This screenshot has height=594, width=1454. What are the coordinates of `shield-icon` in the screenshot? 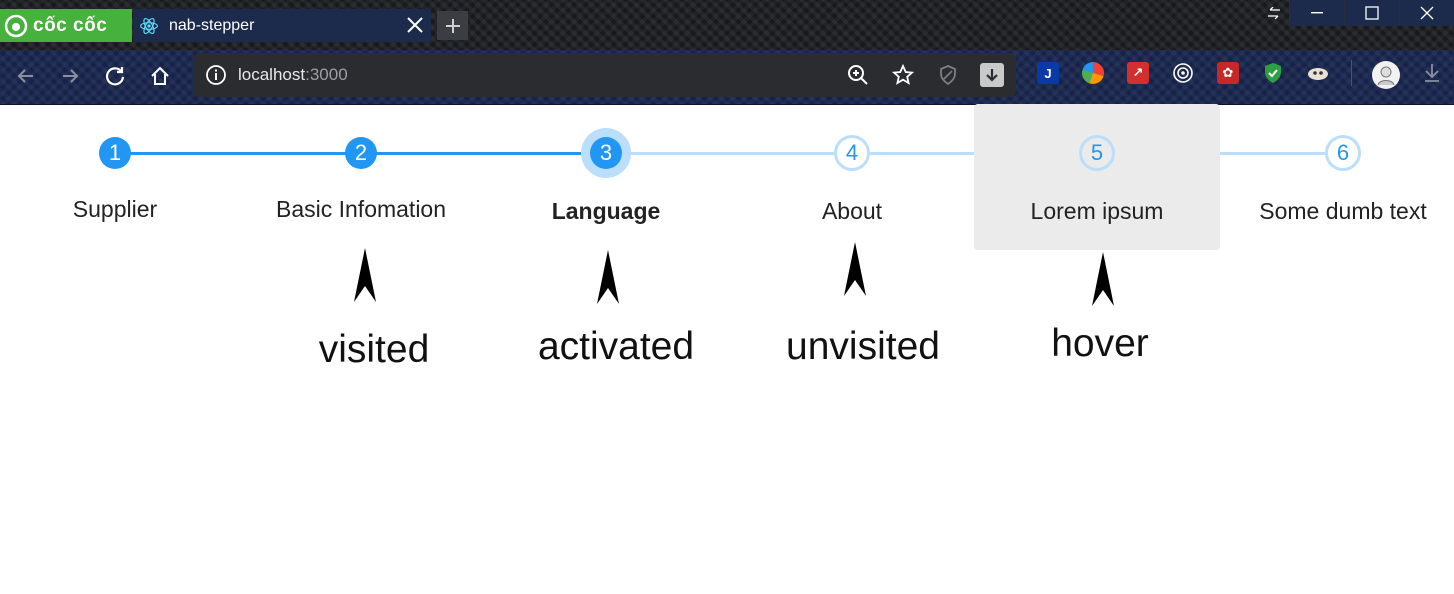 It's located at (948, 75).